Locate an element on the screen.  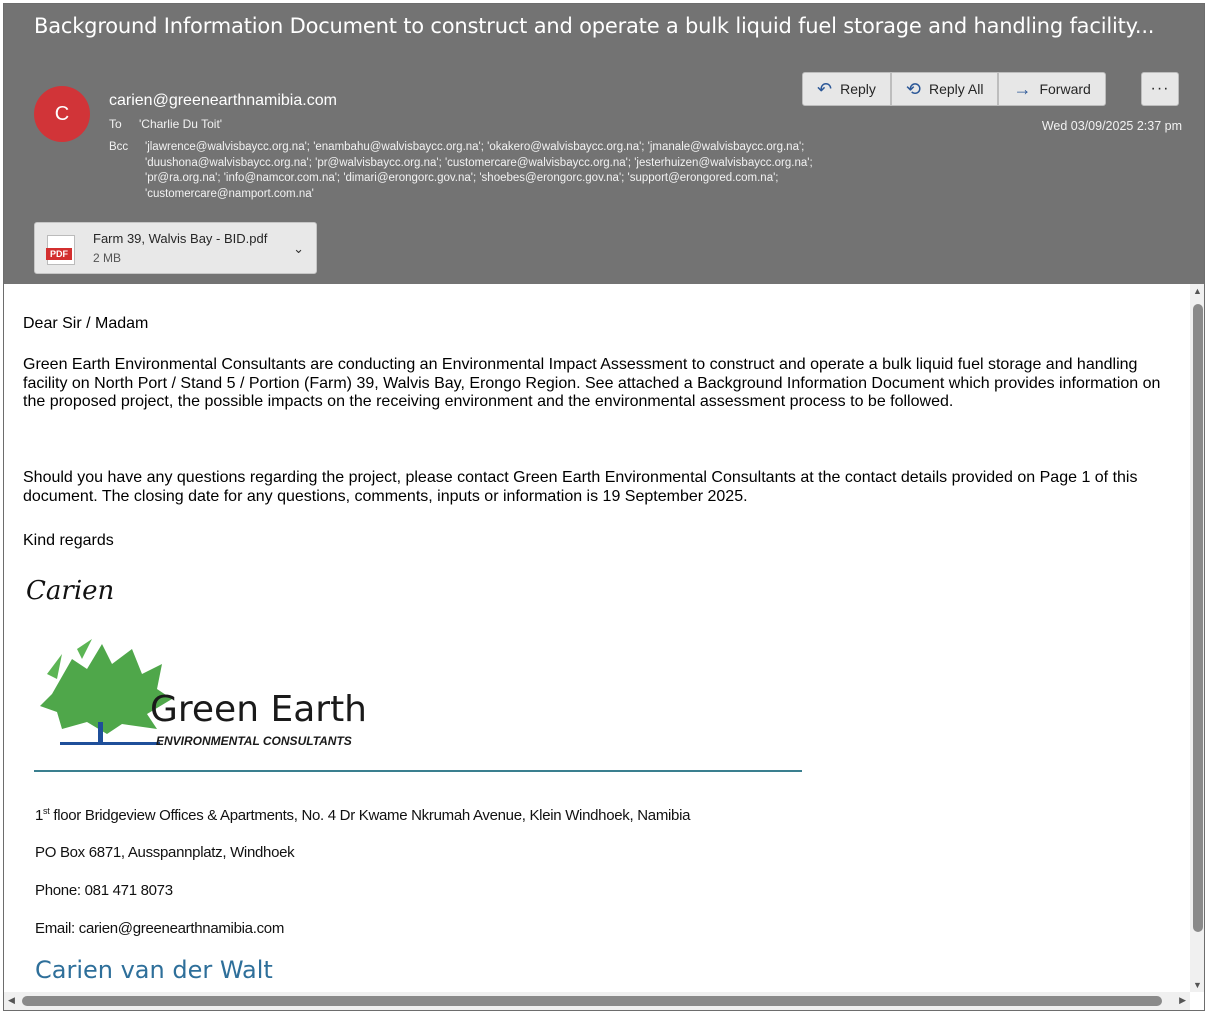
sent-date: Wed 03/09/2025 2:37 pm is located at coordinates (1111, 126).